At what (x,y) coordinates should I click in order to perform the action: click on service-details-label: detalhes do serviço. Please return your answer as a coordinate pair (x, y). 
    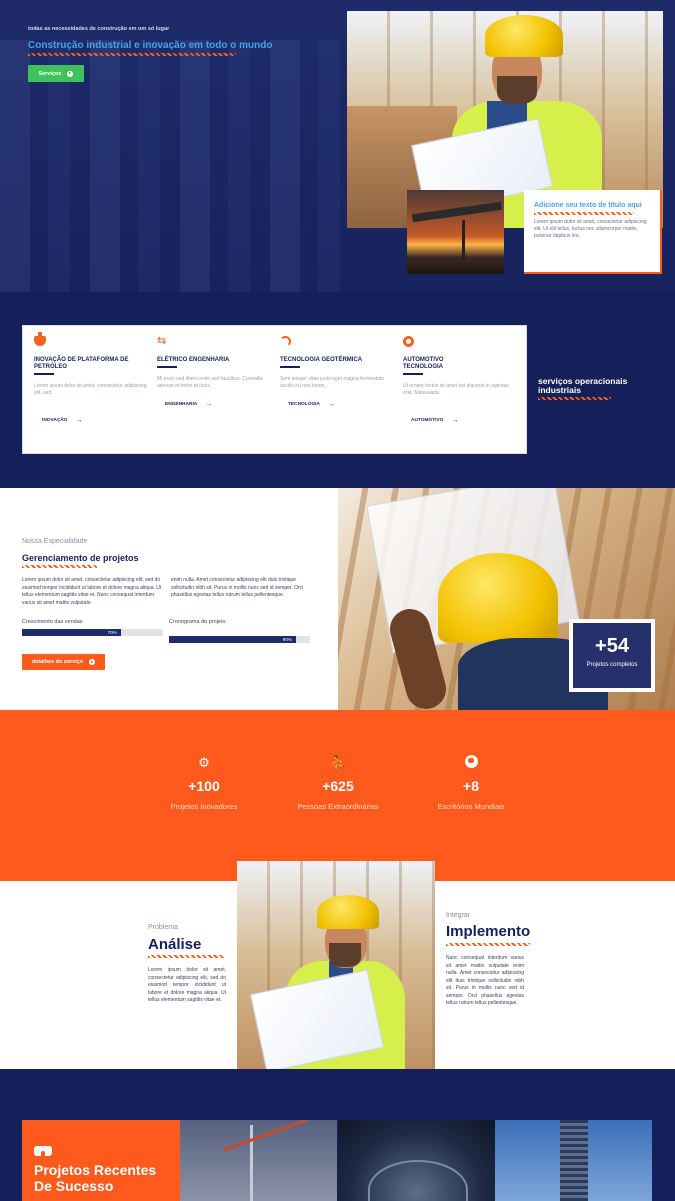
    Looking at the image, I should click on (57, 662).